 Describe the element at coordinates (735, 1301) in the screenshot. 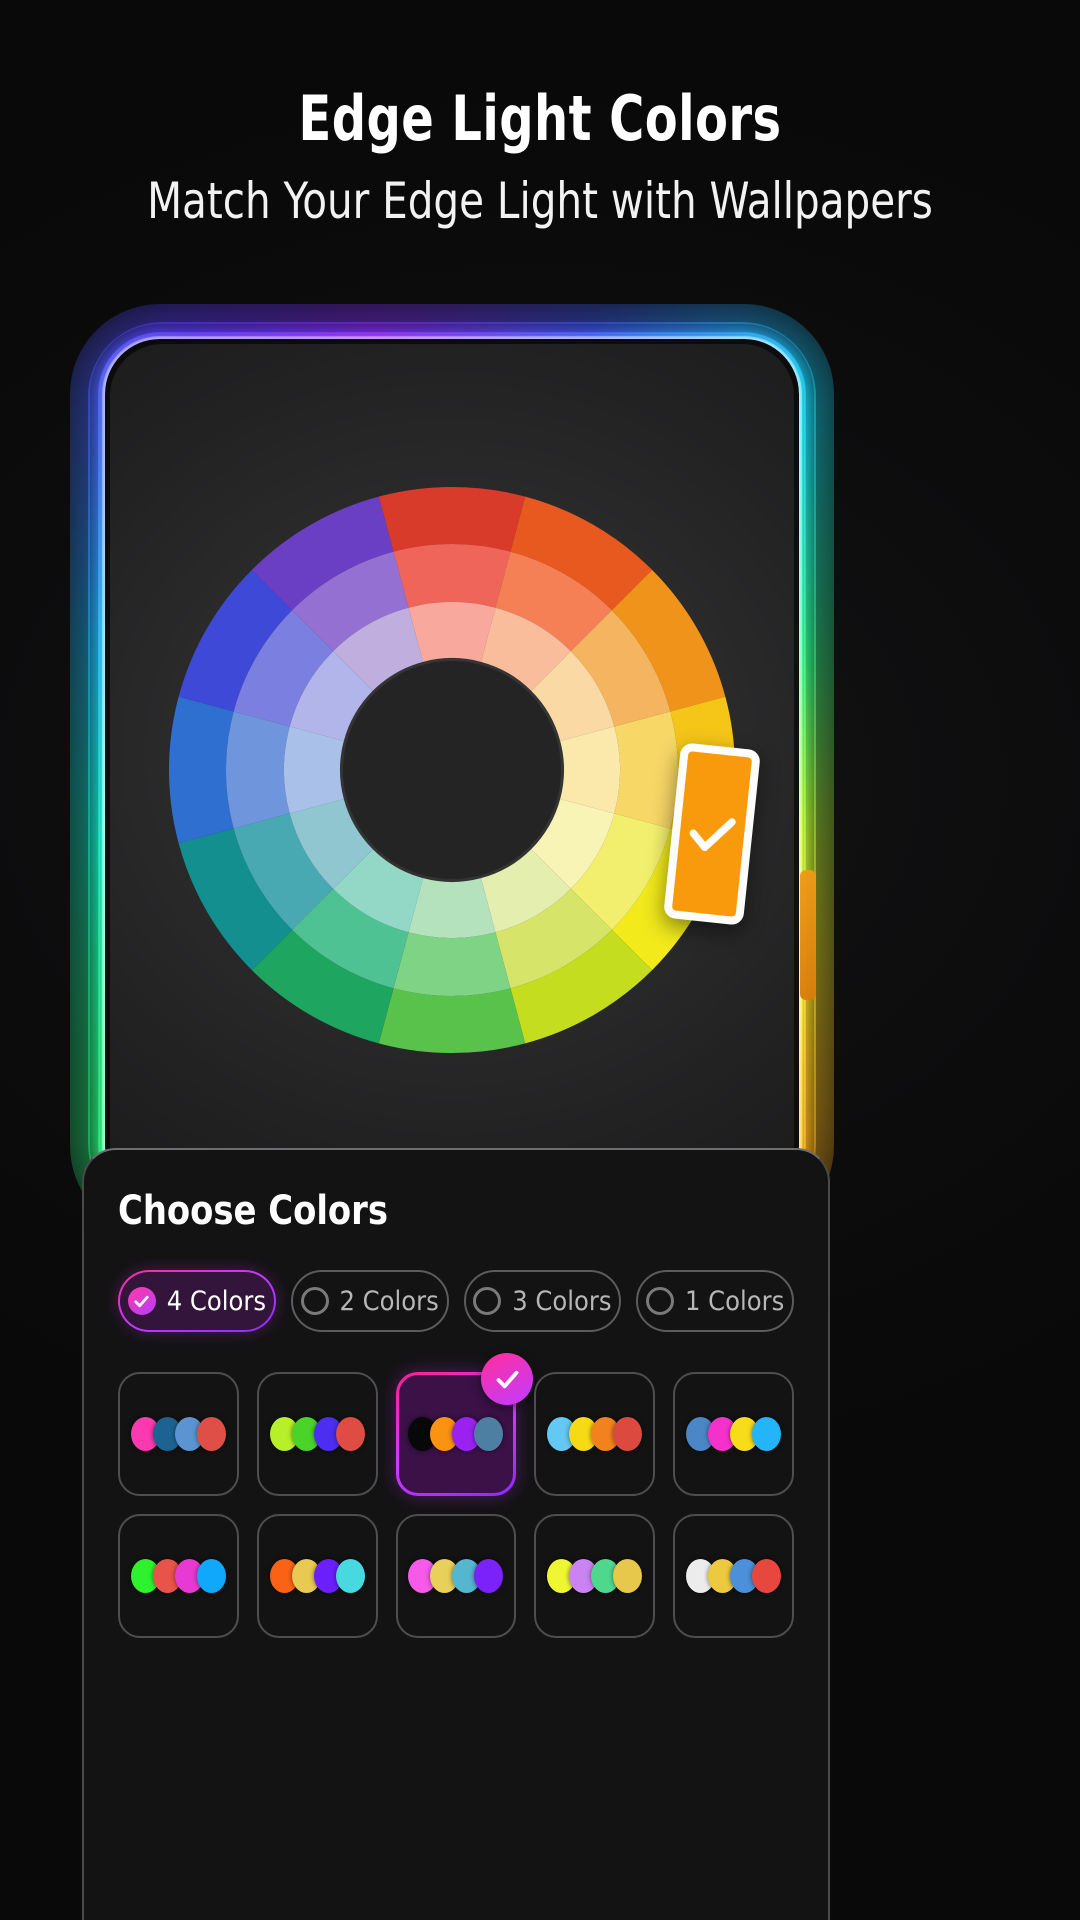

I see `color-count-chip-label: 1 Colors` at that location.